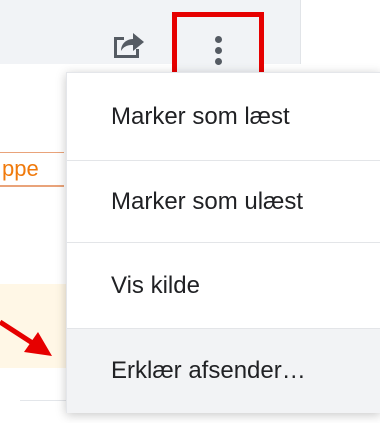  I want to click on message-preview-snippet: ppe, so click(32, 169).